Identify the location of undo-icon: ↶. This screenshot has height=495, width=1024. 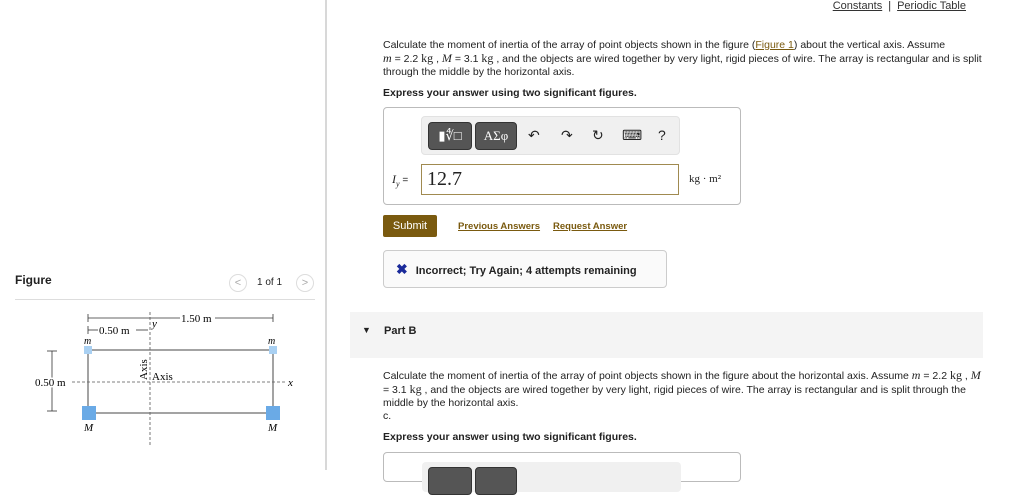
(534, 135).